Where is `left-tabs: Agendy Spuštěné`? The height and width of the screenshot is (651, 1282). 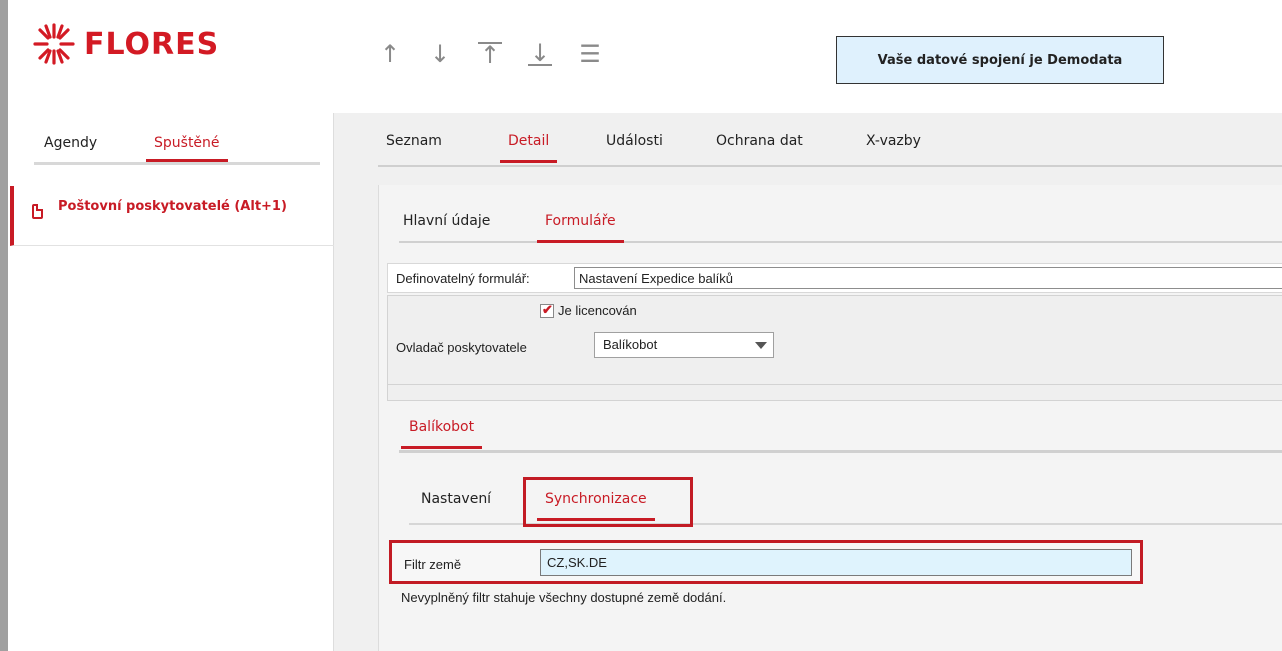
left-tabs: Agendy Spuštěné is located at coordinates (177, 150).